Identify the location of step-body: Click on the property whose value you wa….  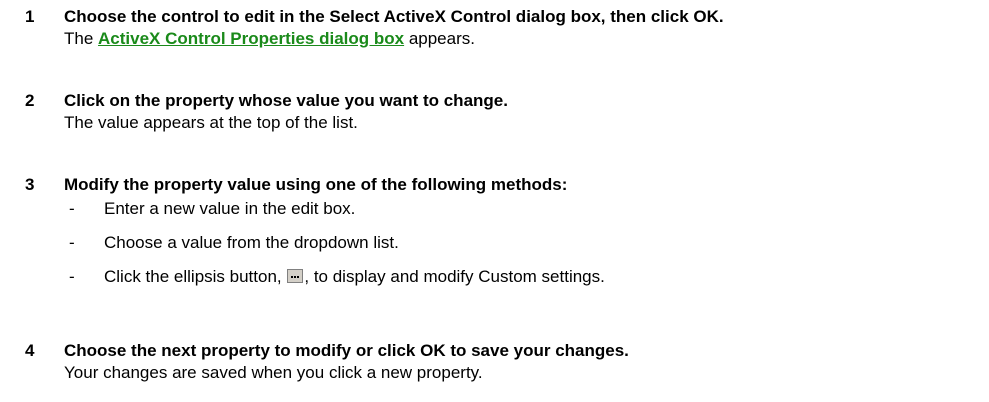
(524, 112).